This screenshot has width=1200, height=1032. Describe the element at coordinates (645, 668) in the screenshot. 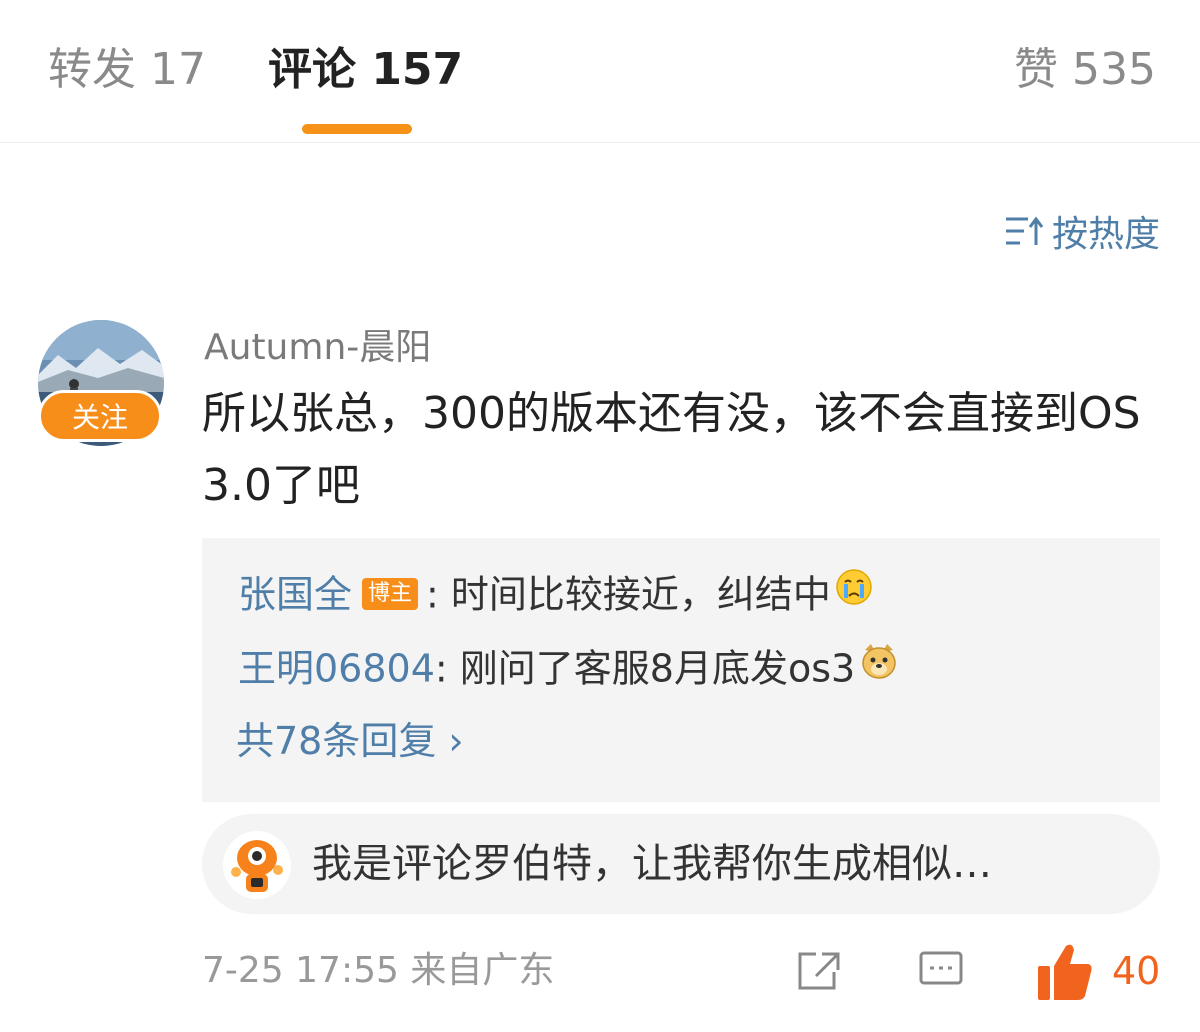

I see `reply-text: : 刚问了客服8月底发os3` at that location.